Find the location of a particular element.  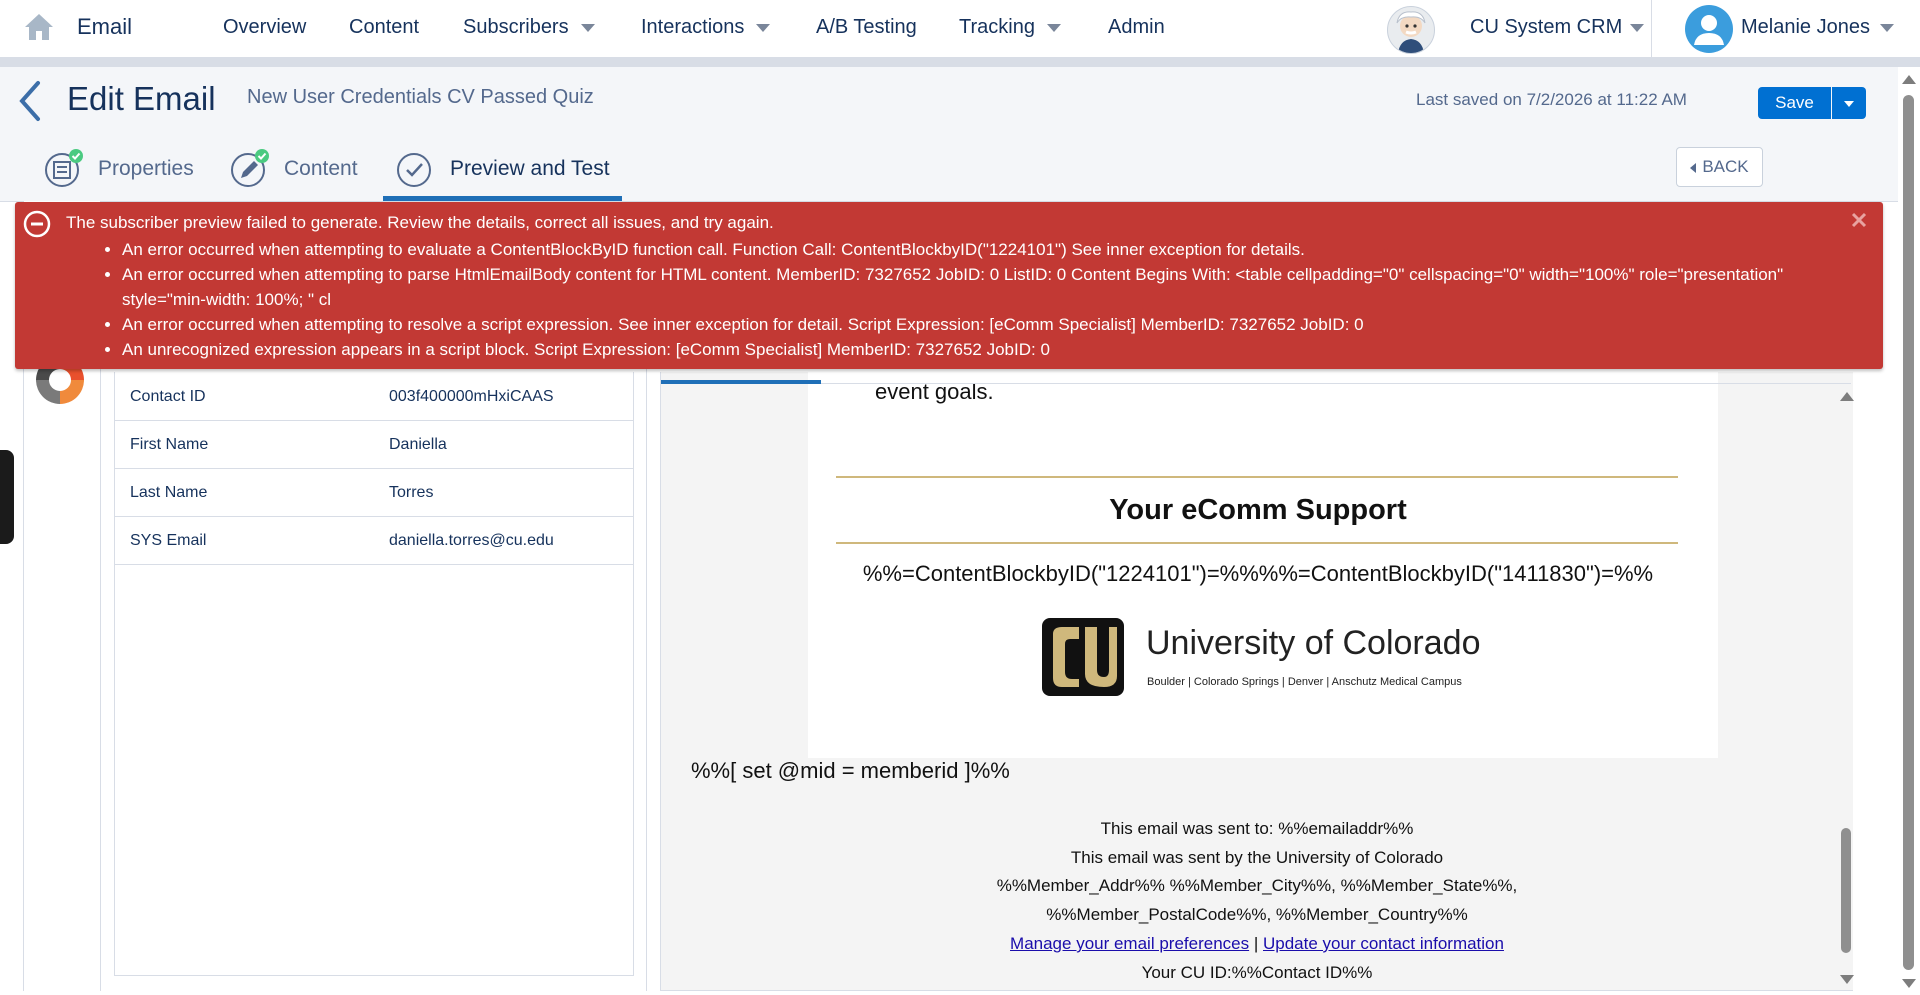

nav-ab-testing-label: A/B Testing is located at coordinates (866, 27).